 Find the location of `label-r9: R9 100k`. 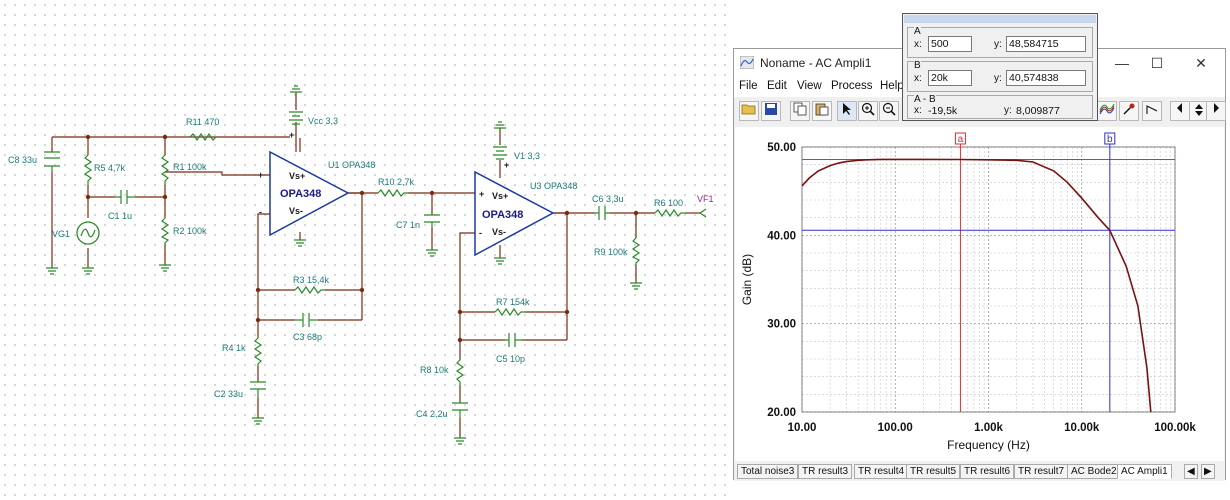

label-r9: R9 100k is located at coordinates (611, 252).